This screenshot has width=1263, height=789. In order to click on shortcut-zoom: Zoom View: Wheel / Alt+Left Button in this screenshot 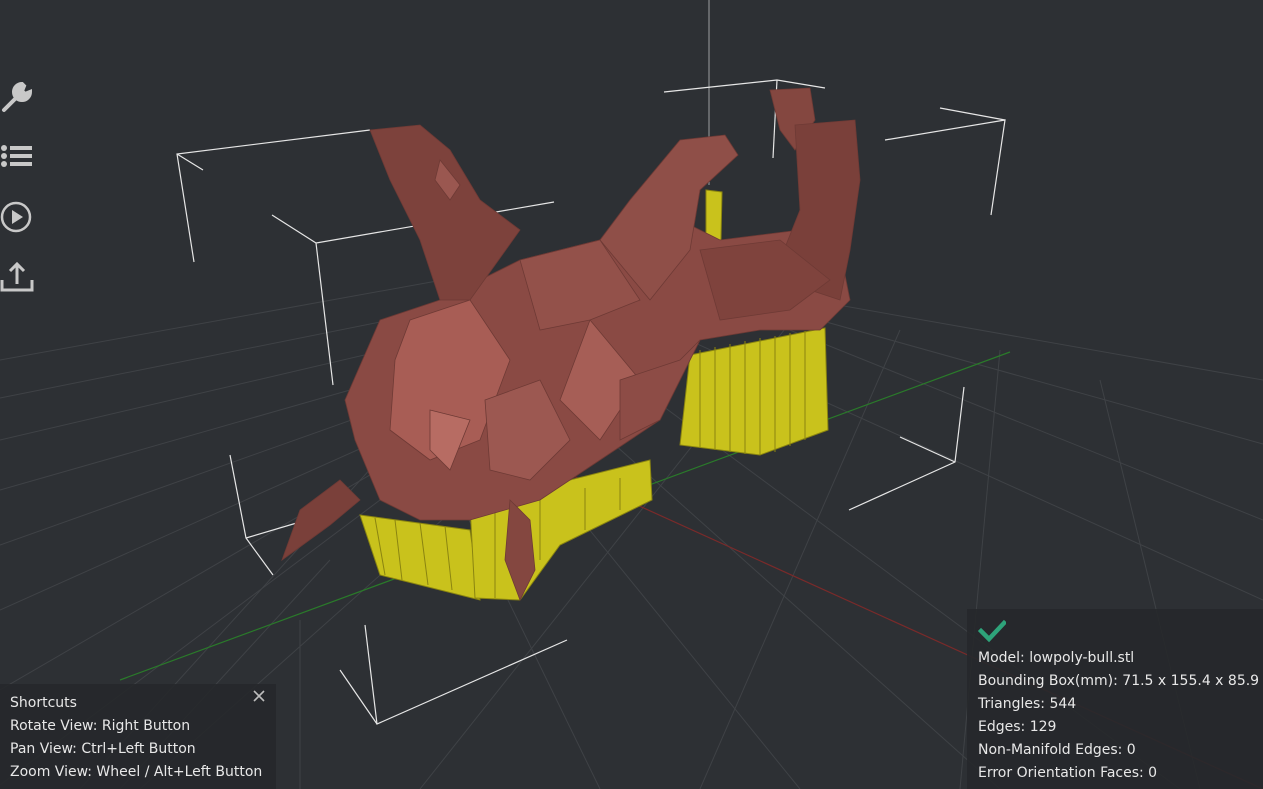, I will do `click(136, 772)`.